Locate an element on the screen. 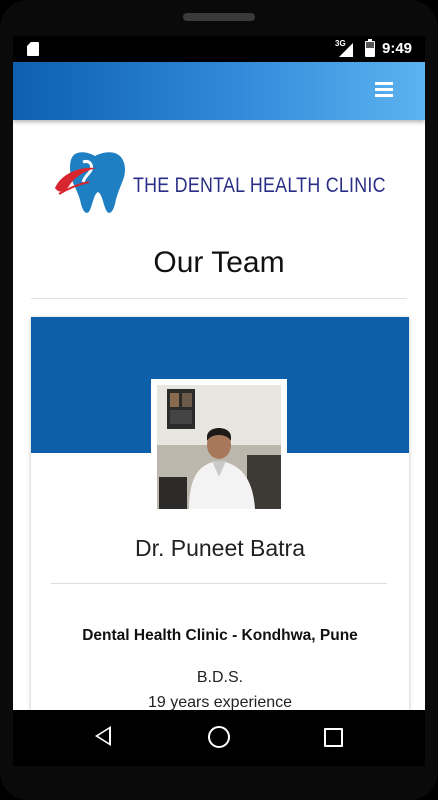  menu-icon is located at coordinates (384, 89).